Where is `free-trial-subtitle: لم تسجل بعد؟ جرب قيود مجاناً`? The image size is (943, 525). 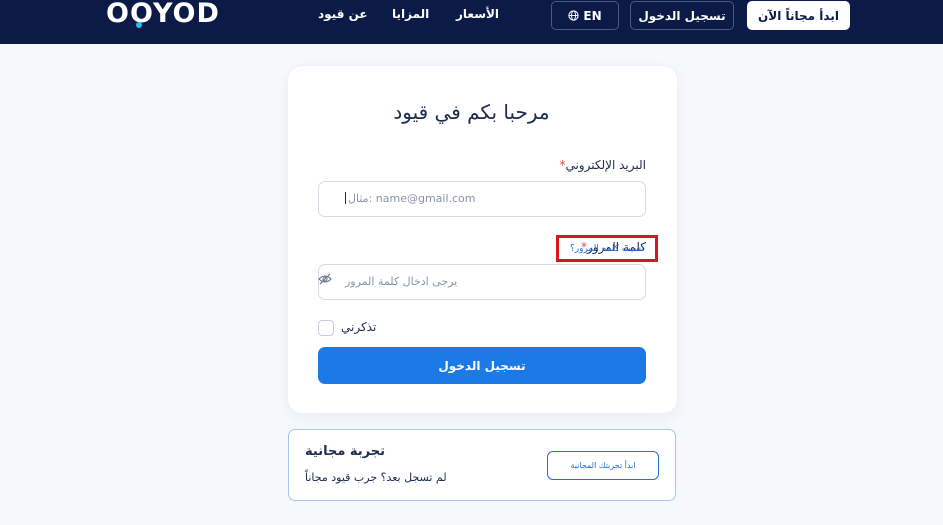
free-trial-subtitle: لم تسجل بعد؟ جرب قيود مجاناً is located at coordinates (376, 477).